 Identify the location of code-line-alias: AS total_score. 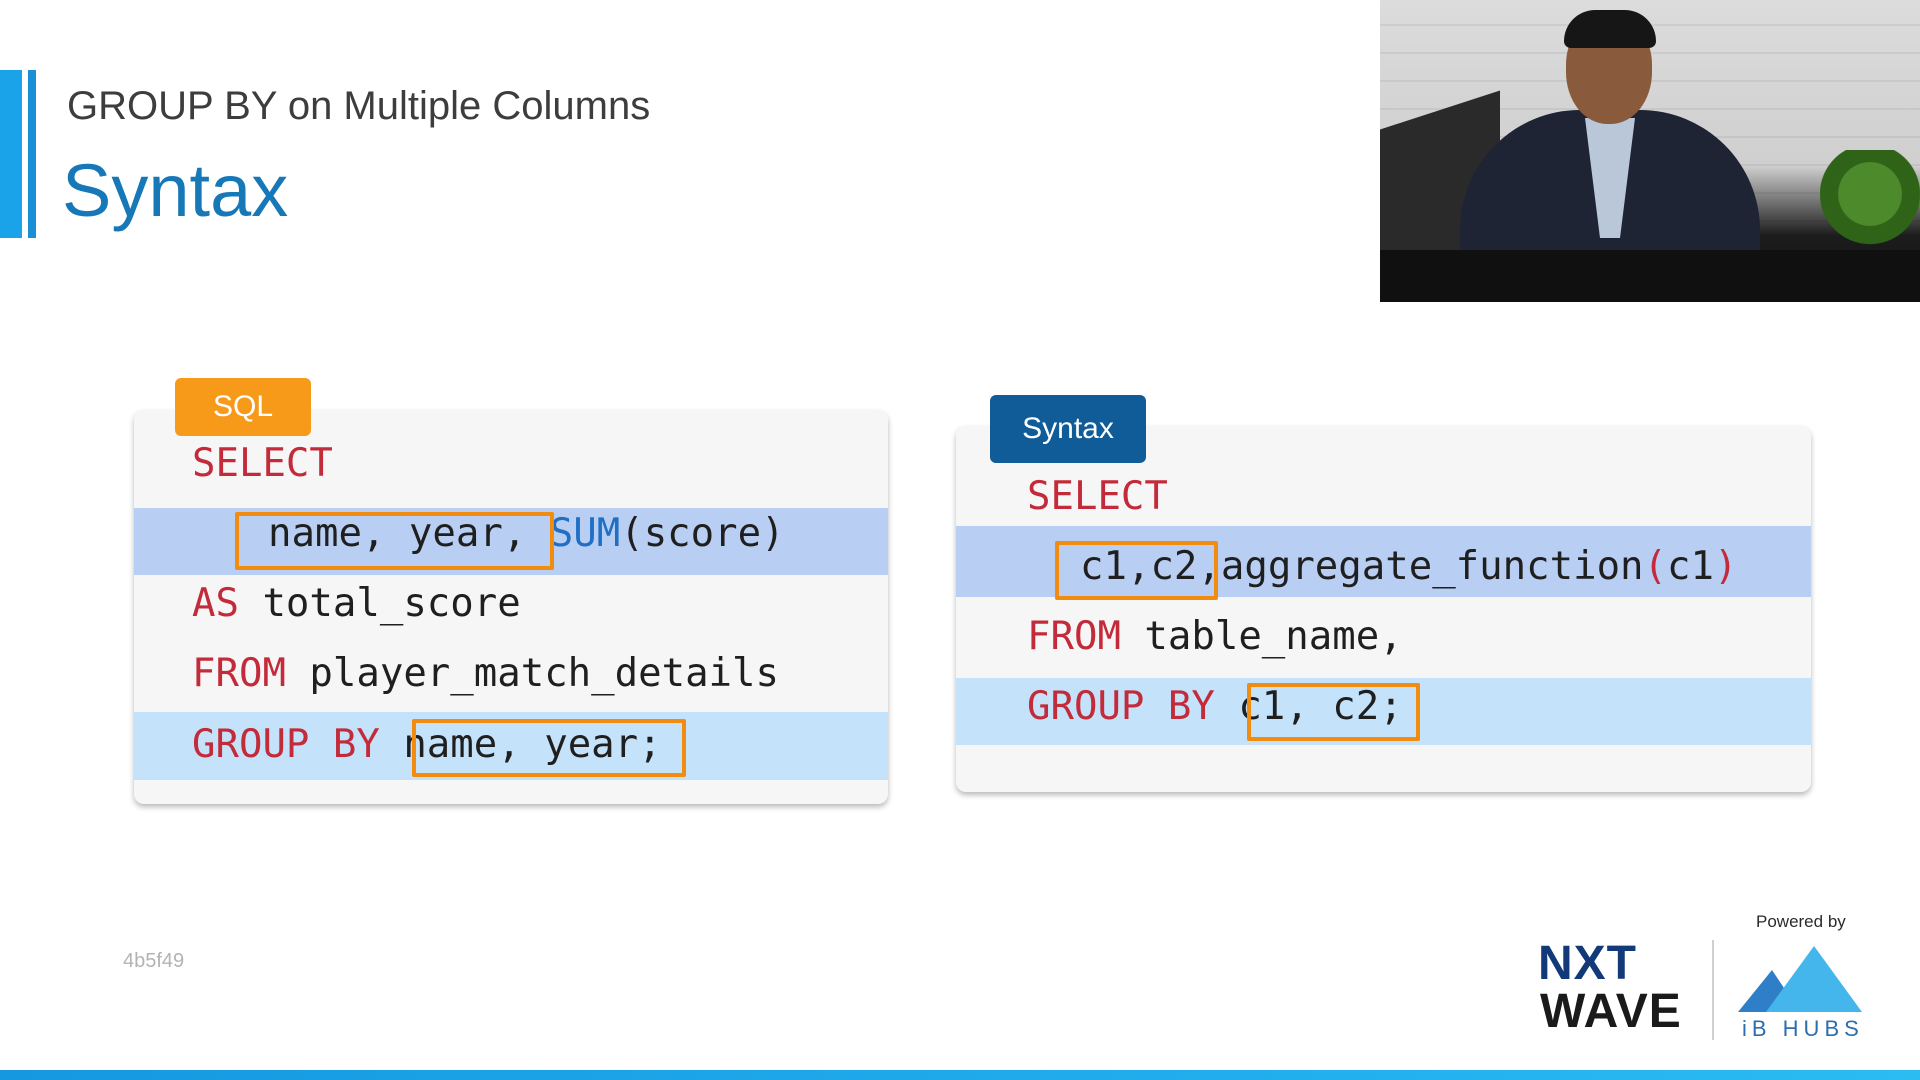
(356, 604).